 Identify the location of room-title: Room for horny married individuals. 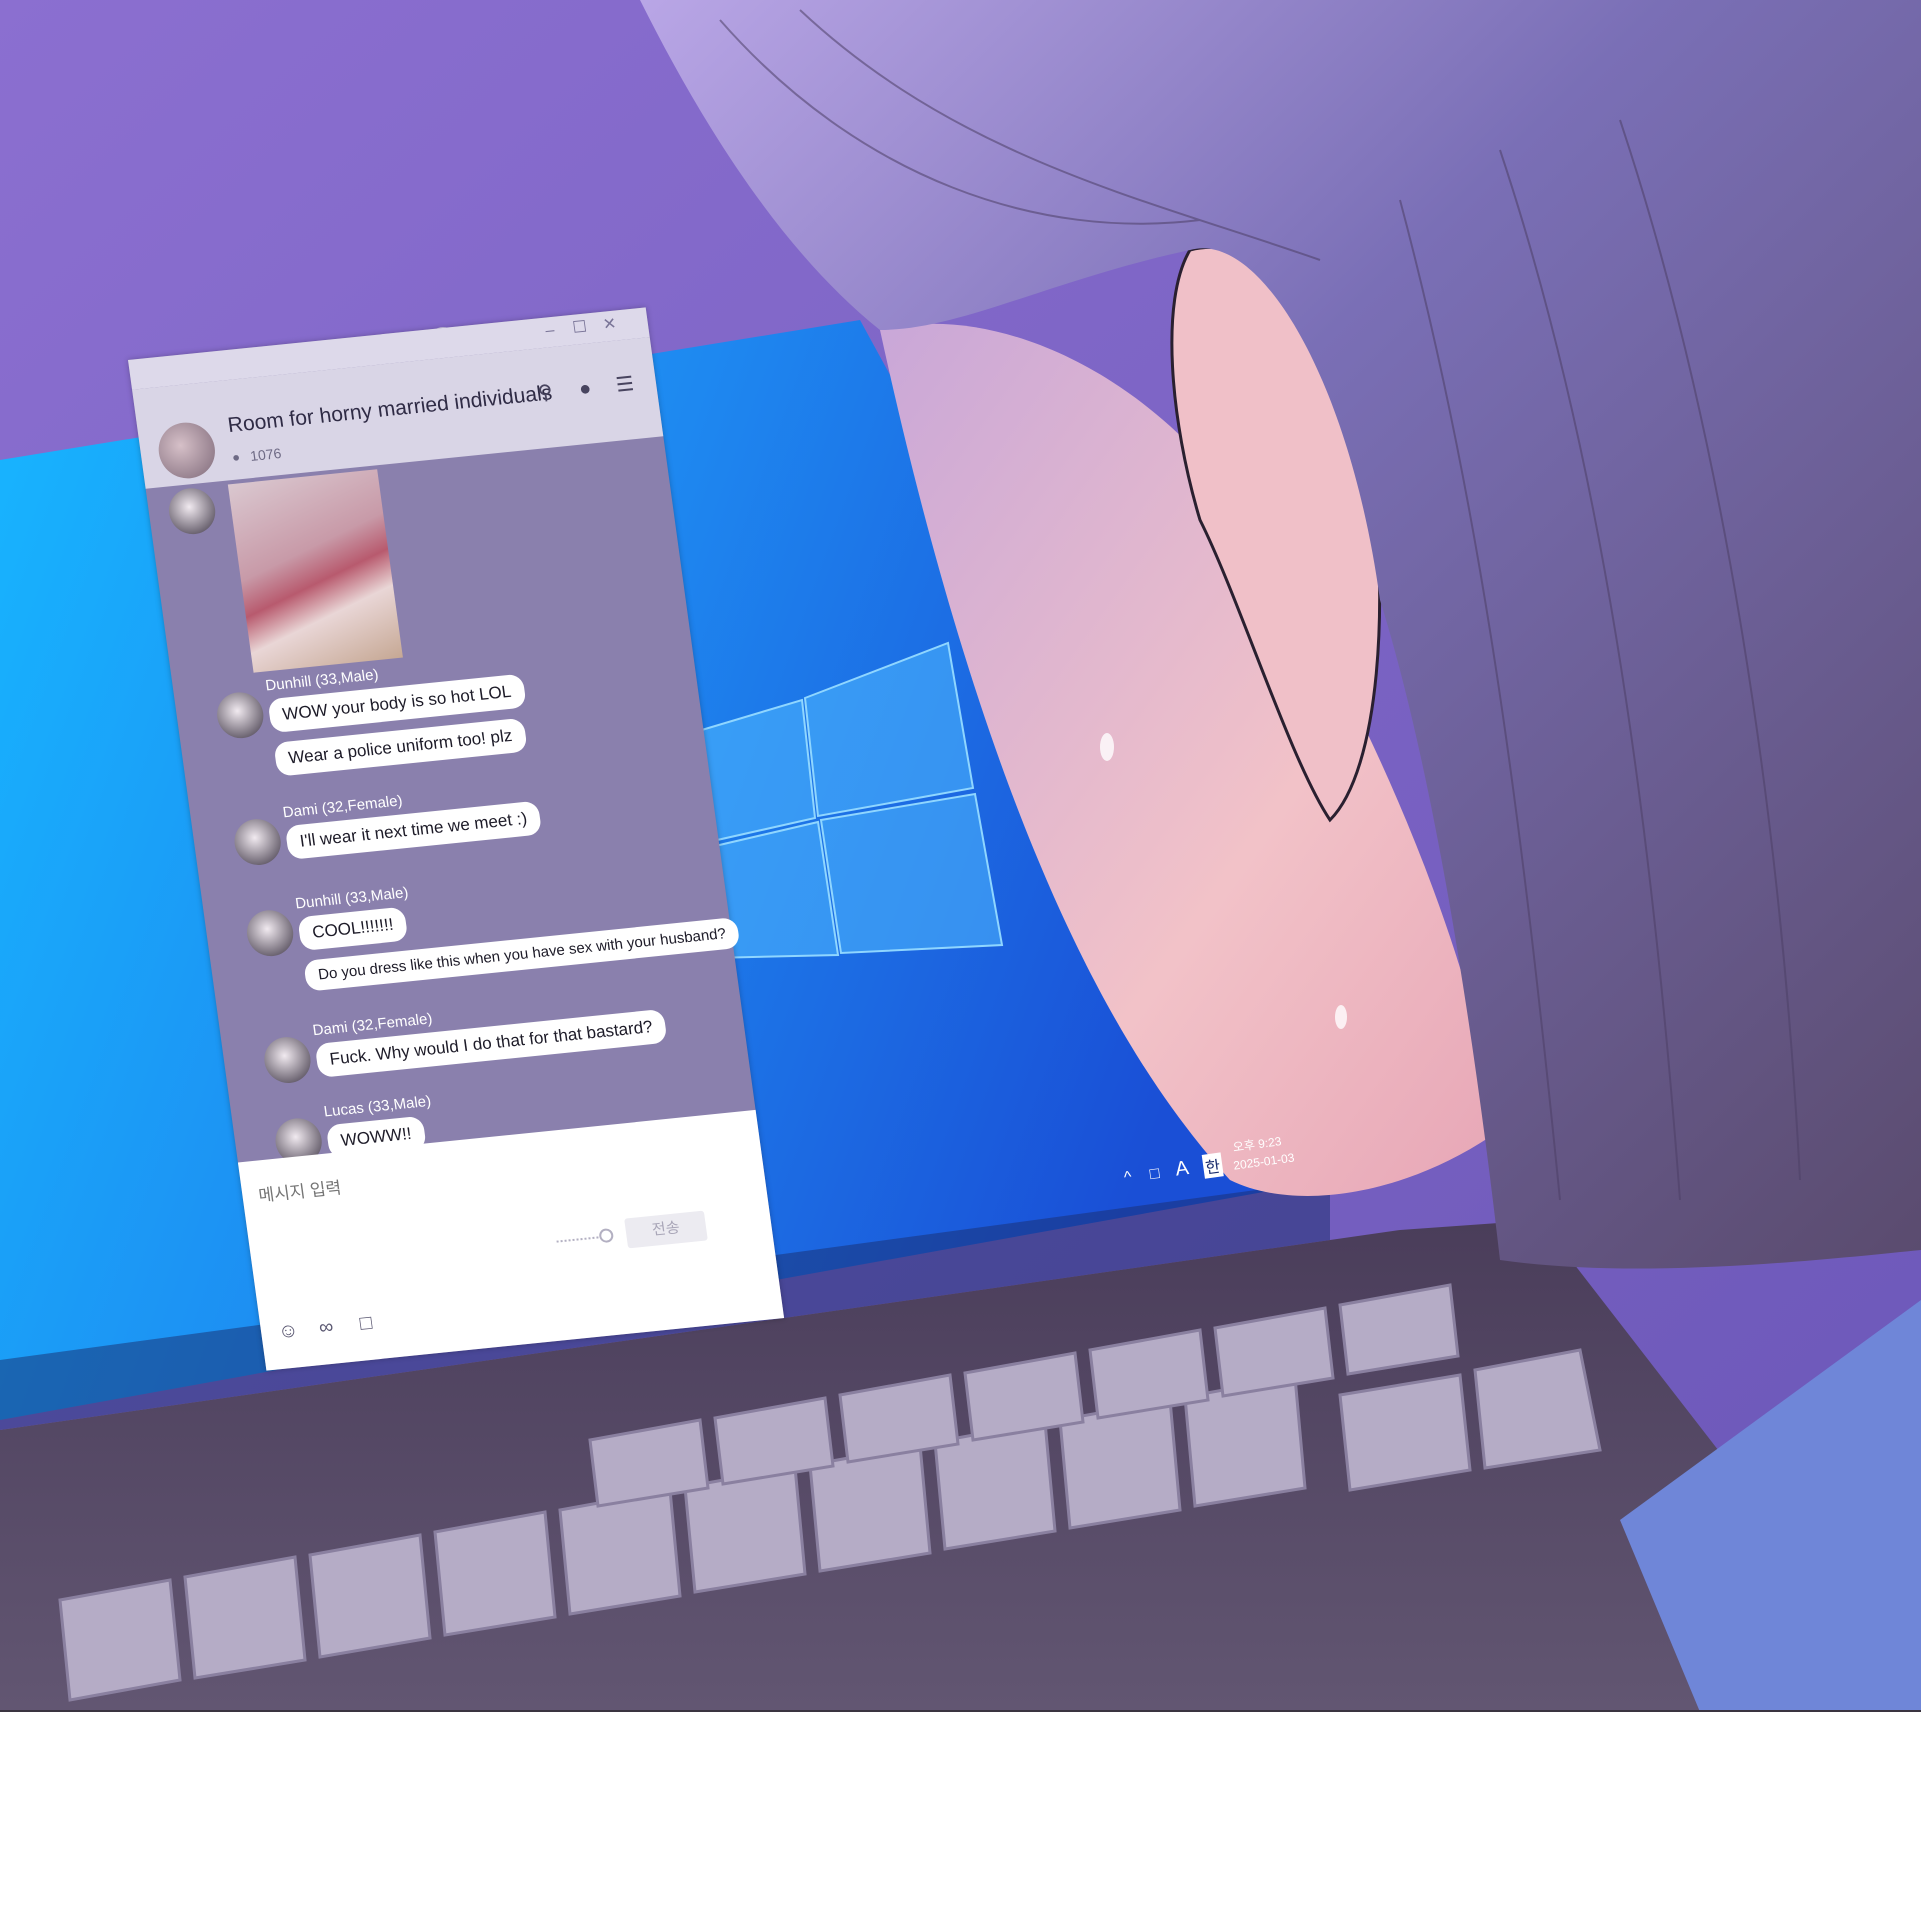
(390, 409).